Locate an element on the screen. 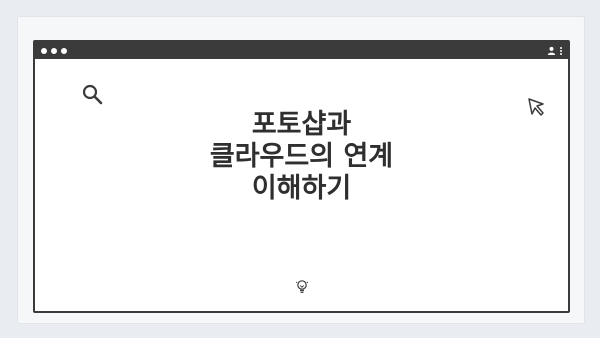  window-controls is located at coordinates (54, 50).